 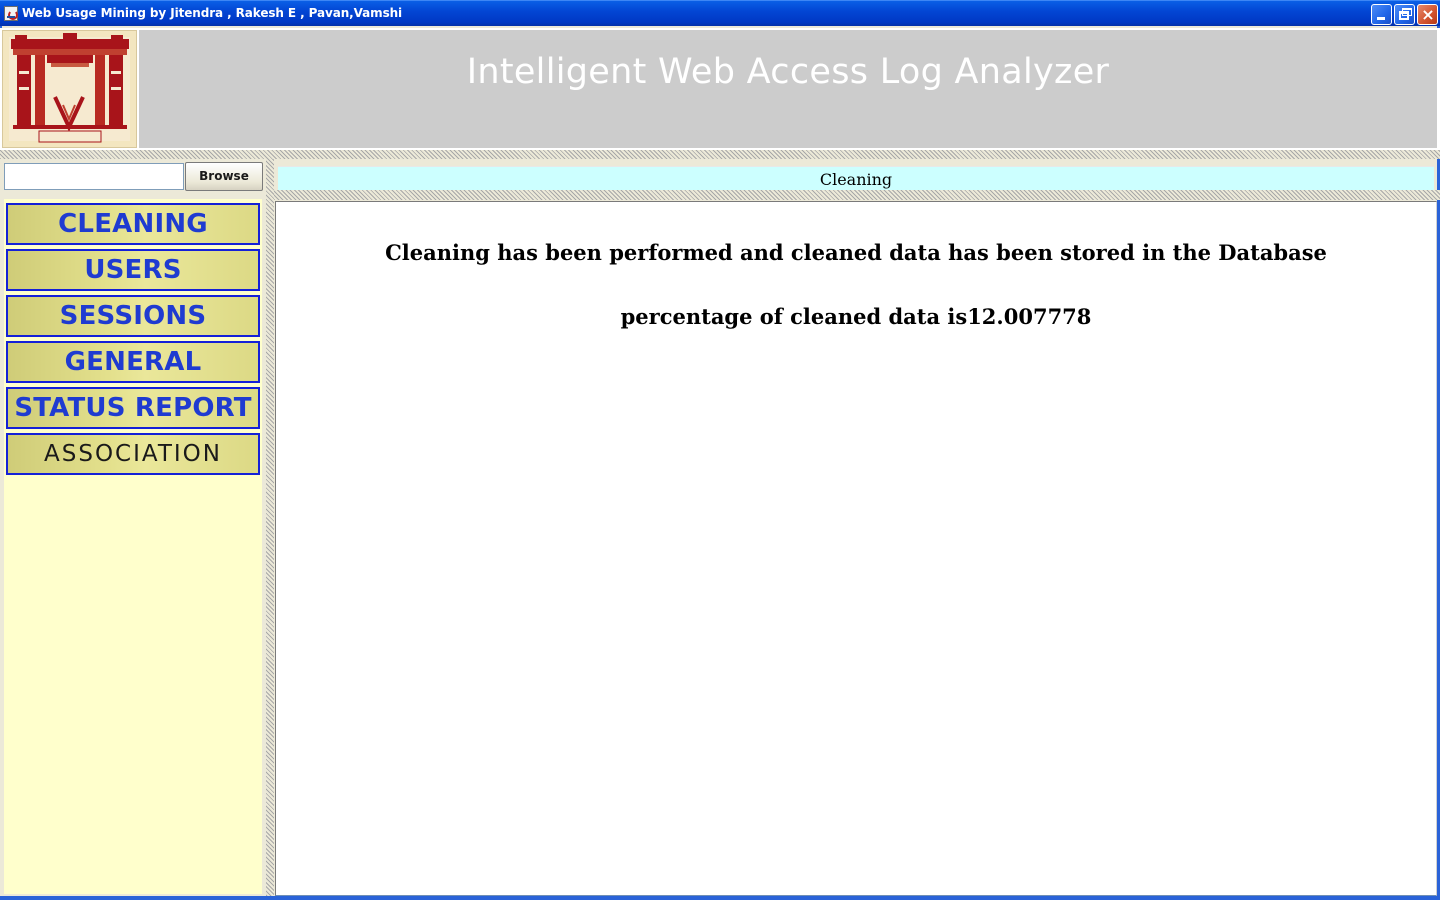 I want to click on cleaned-percentage-message: percentage of cleaned data is12.007778, so click(x=856, y=316).